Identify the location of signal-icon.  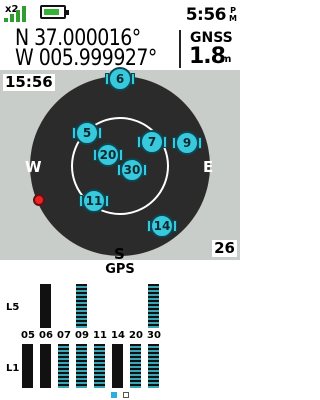
(19, 14).